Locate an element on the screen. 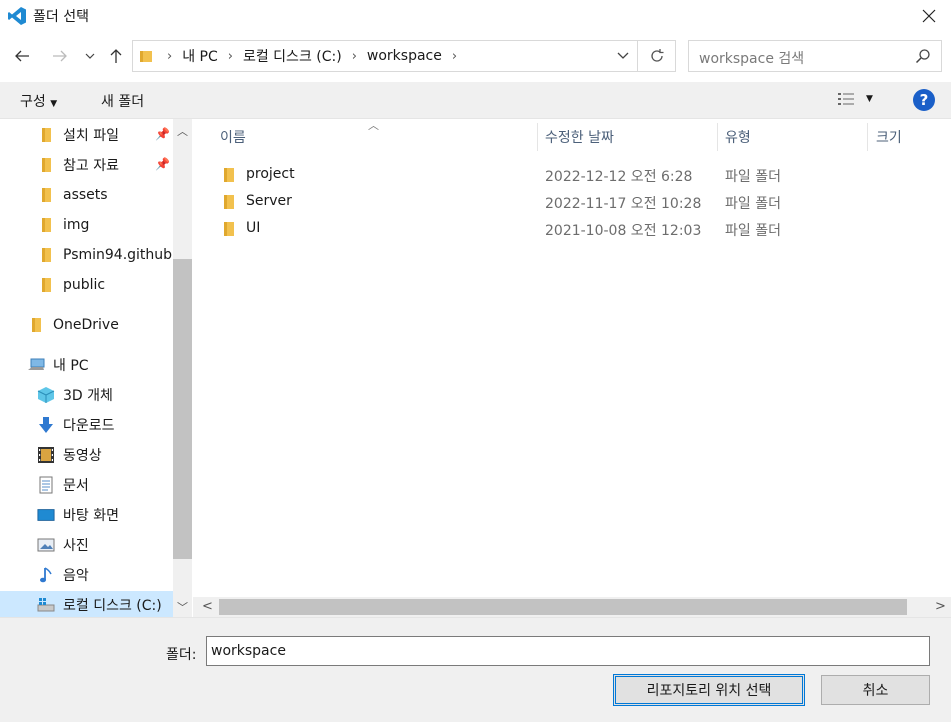 Image resolution: width=951 pixels, height=722 pixels. file-date: 2021-10-08 오전 12:03 is located at coordinates (623, 231).